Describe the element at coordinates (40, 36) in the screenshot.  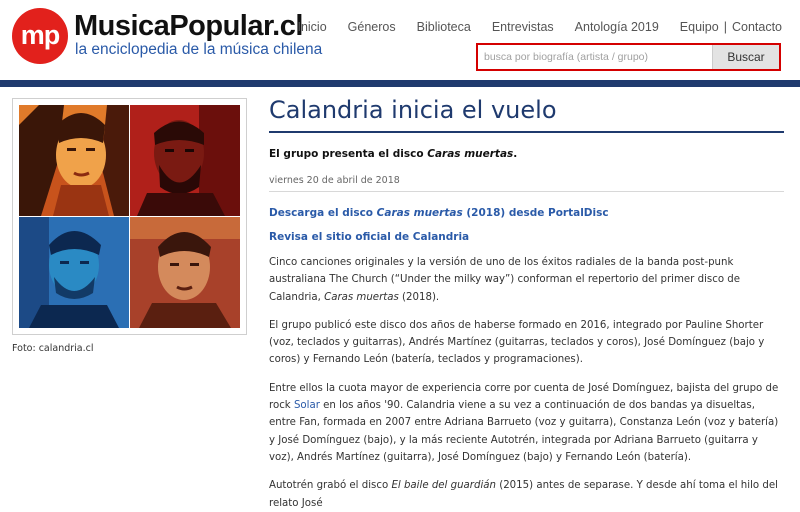
I see `logo-mark: mp` at that location.